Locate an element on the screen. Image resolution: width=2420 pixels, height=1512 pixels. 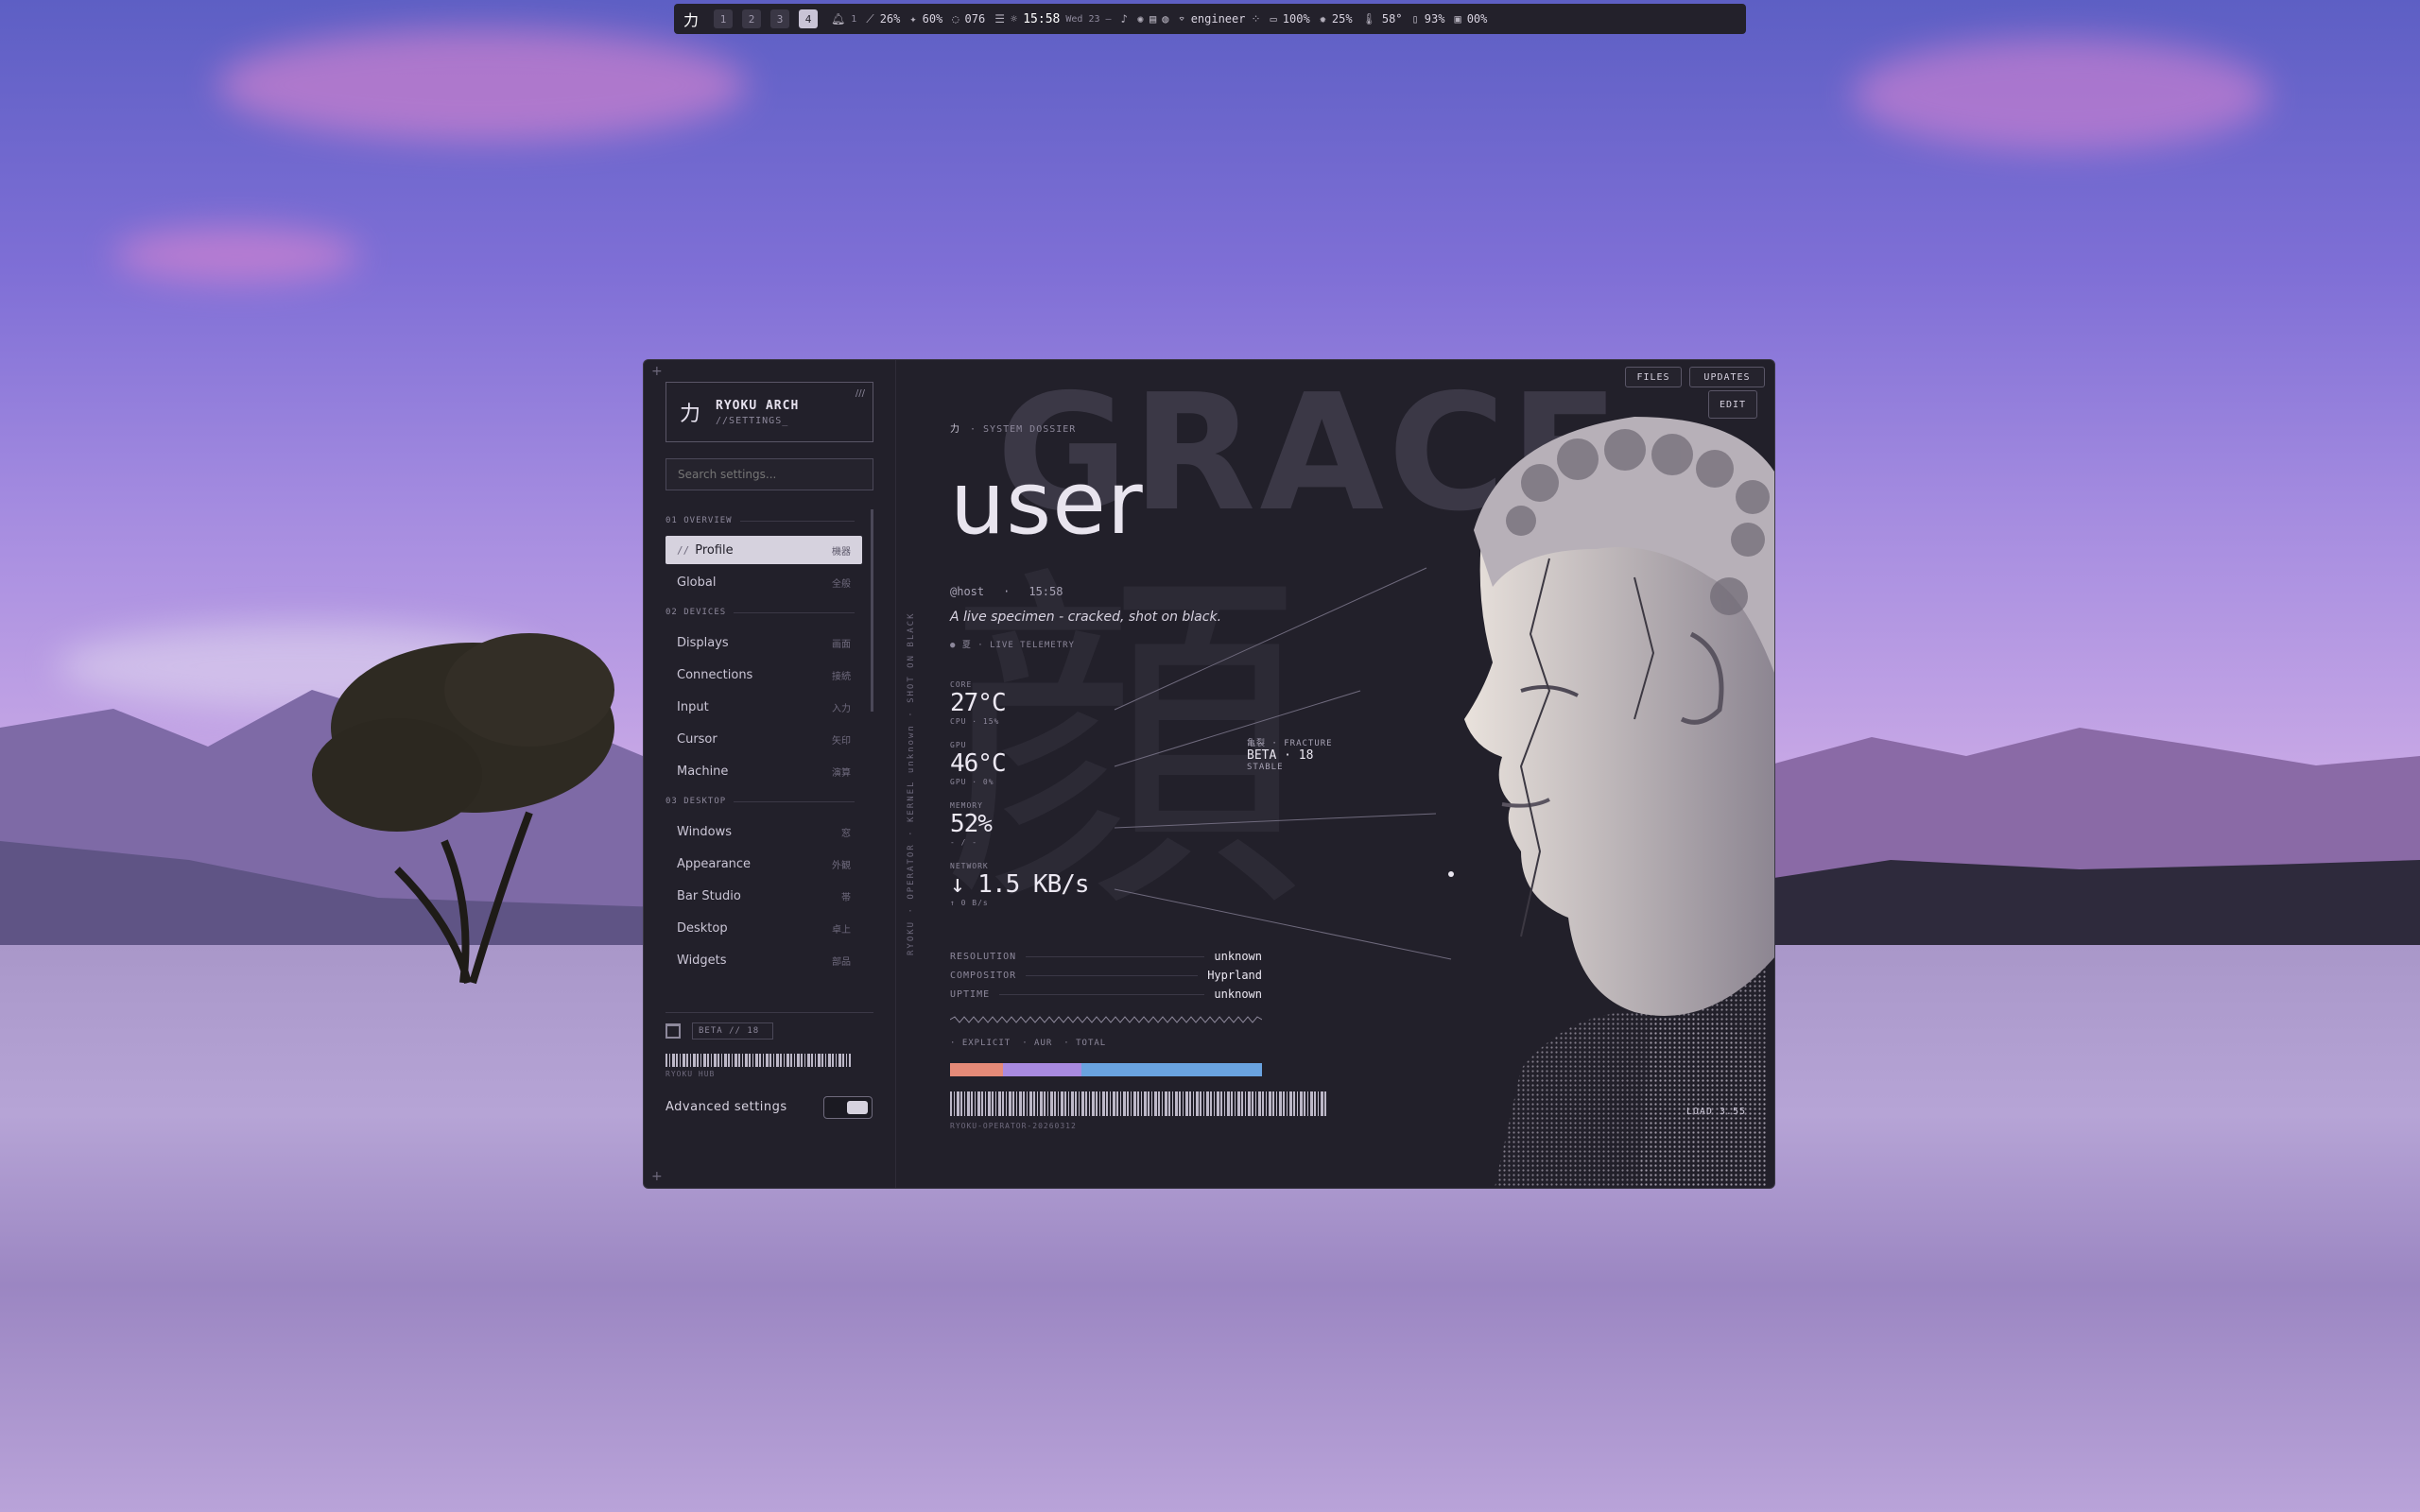
advanced-settings-label: Advanced settings is located at coordinates (726, 1107).